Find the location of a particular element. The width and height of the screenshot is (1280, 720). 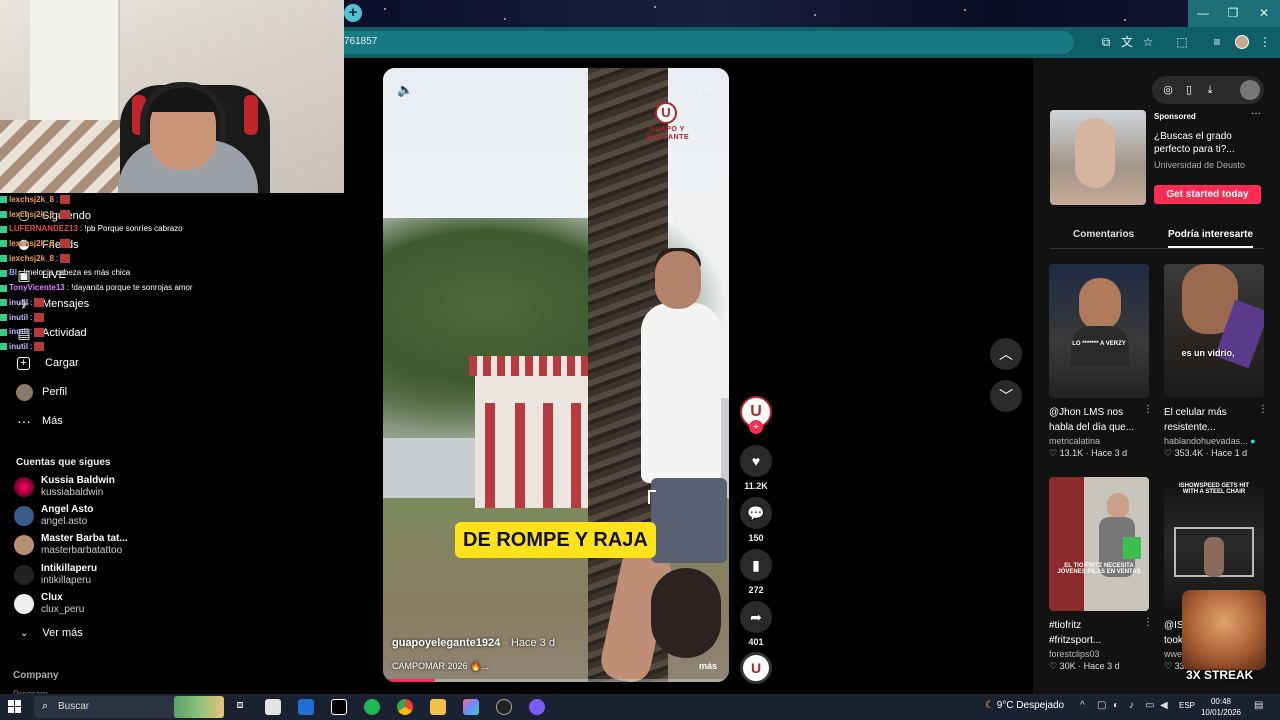

panel-toolbar: ◎ ▯ ⤓ is located at coordinates (1208, 90).